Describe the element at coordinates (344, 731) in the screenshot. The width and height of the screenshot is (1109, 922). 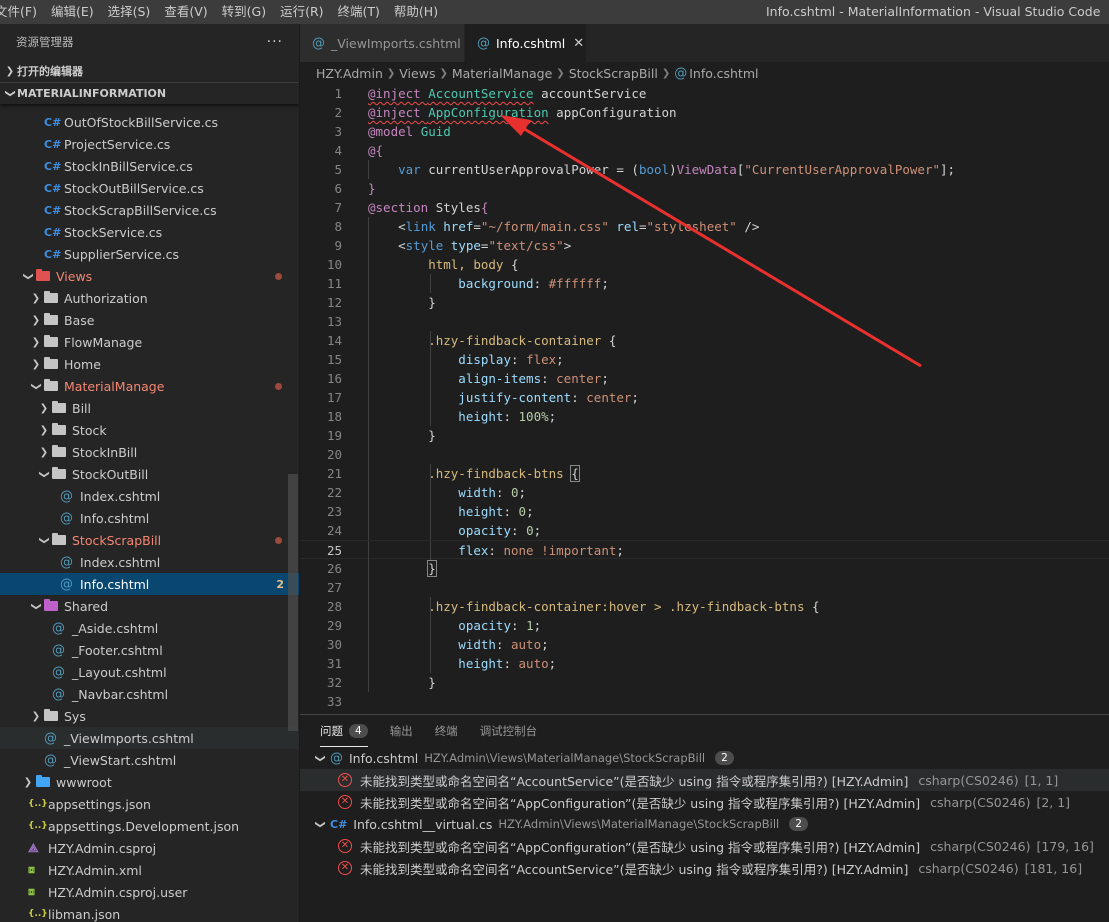
I see `panel-tab: 问题 4` at that location.